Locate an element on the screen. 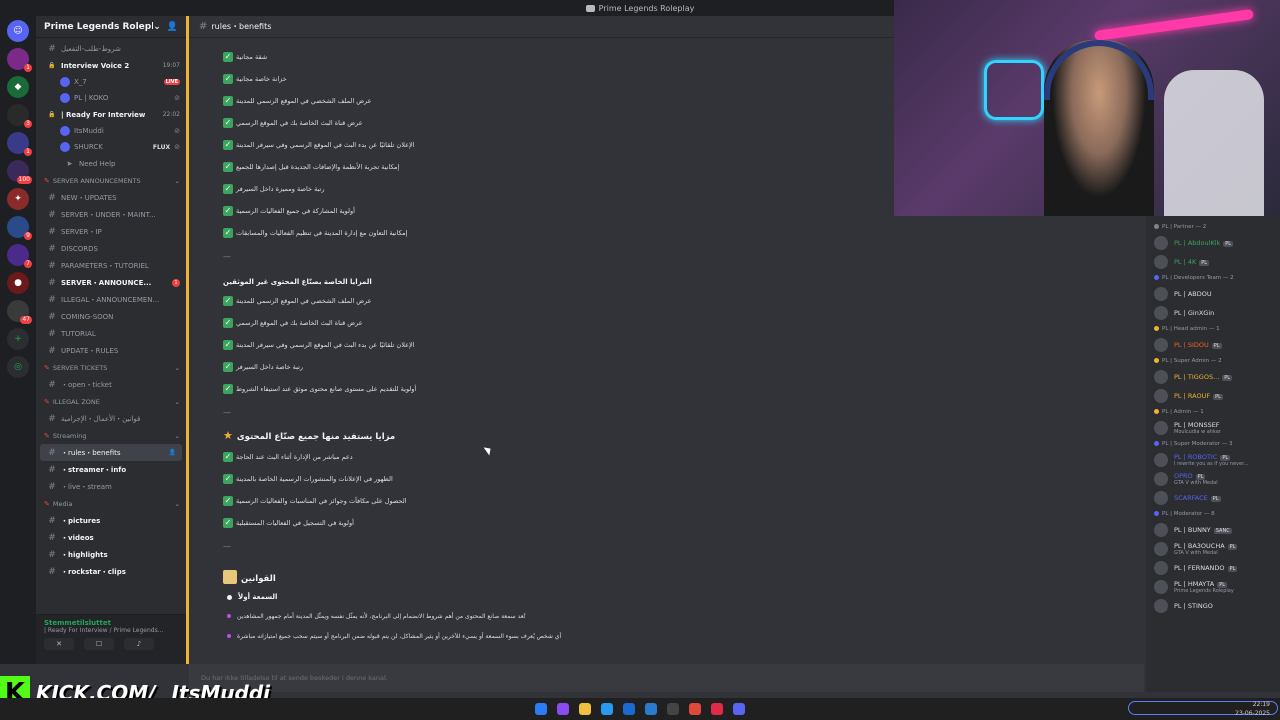  channel-item: # ・pictures is located at coordinates (111, 520).